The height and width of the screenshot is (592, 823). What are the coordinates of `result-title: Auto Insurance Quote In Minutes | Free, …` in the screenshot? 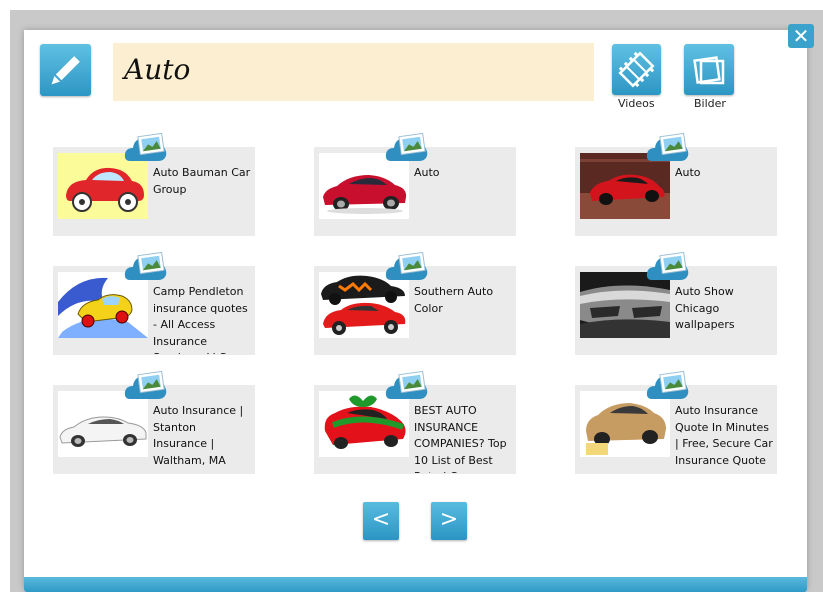 It's located at (724, 435).